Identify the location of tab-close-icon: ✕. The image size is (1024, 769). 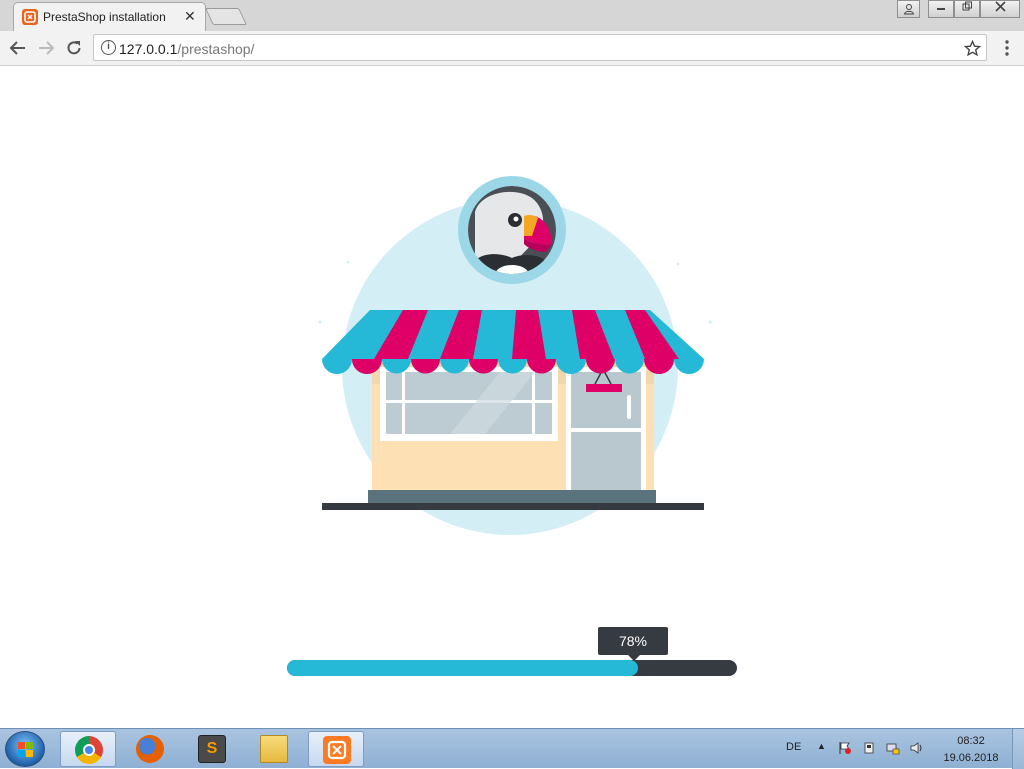
(190, 16).